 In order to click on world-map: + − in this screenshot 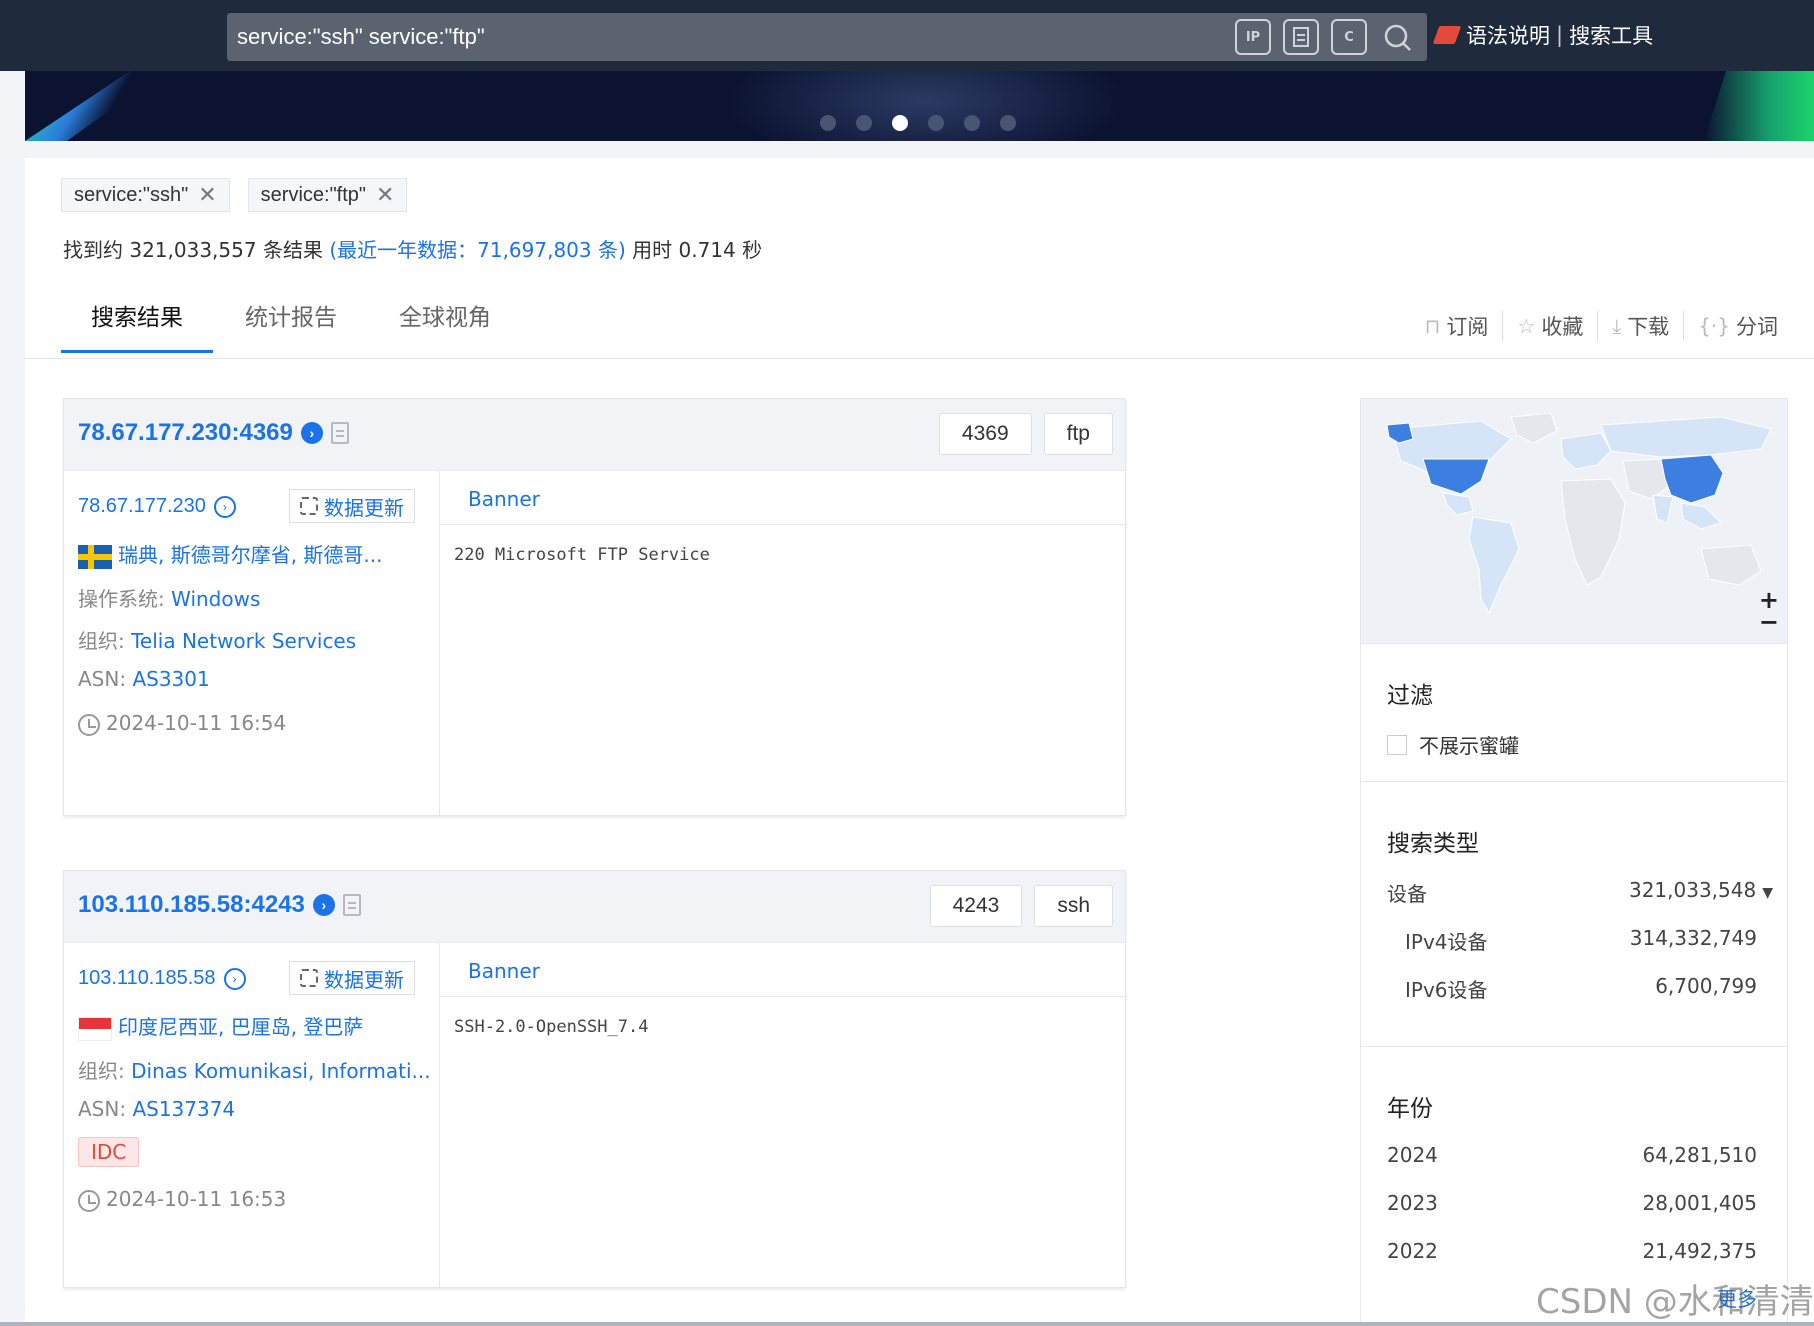, I will do `click(1574, 521)`.